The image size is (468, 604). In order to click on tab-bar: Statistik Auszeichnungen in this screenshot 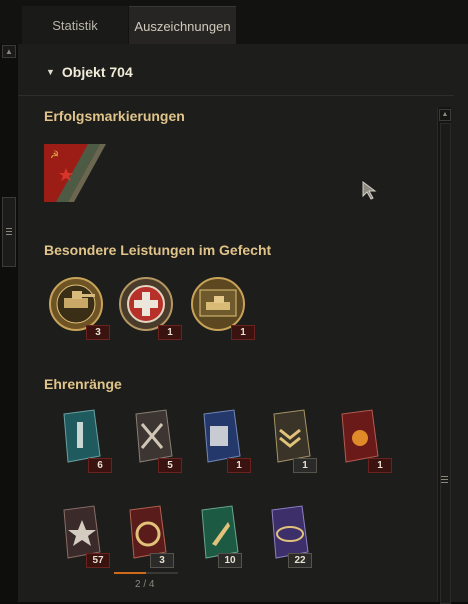, I will do `click(234, 22)`.